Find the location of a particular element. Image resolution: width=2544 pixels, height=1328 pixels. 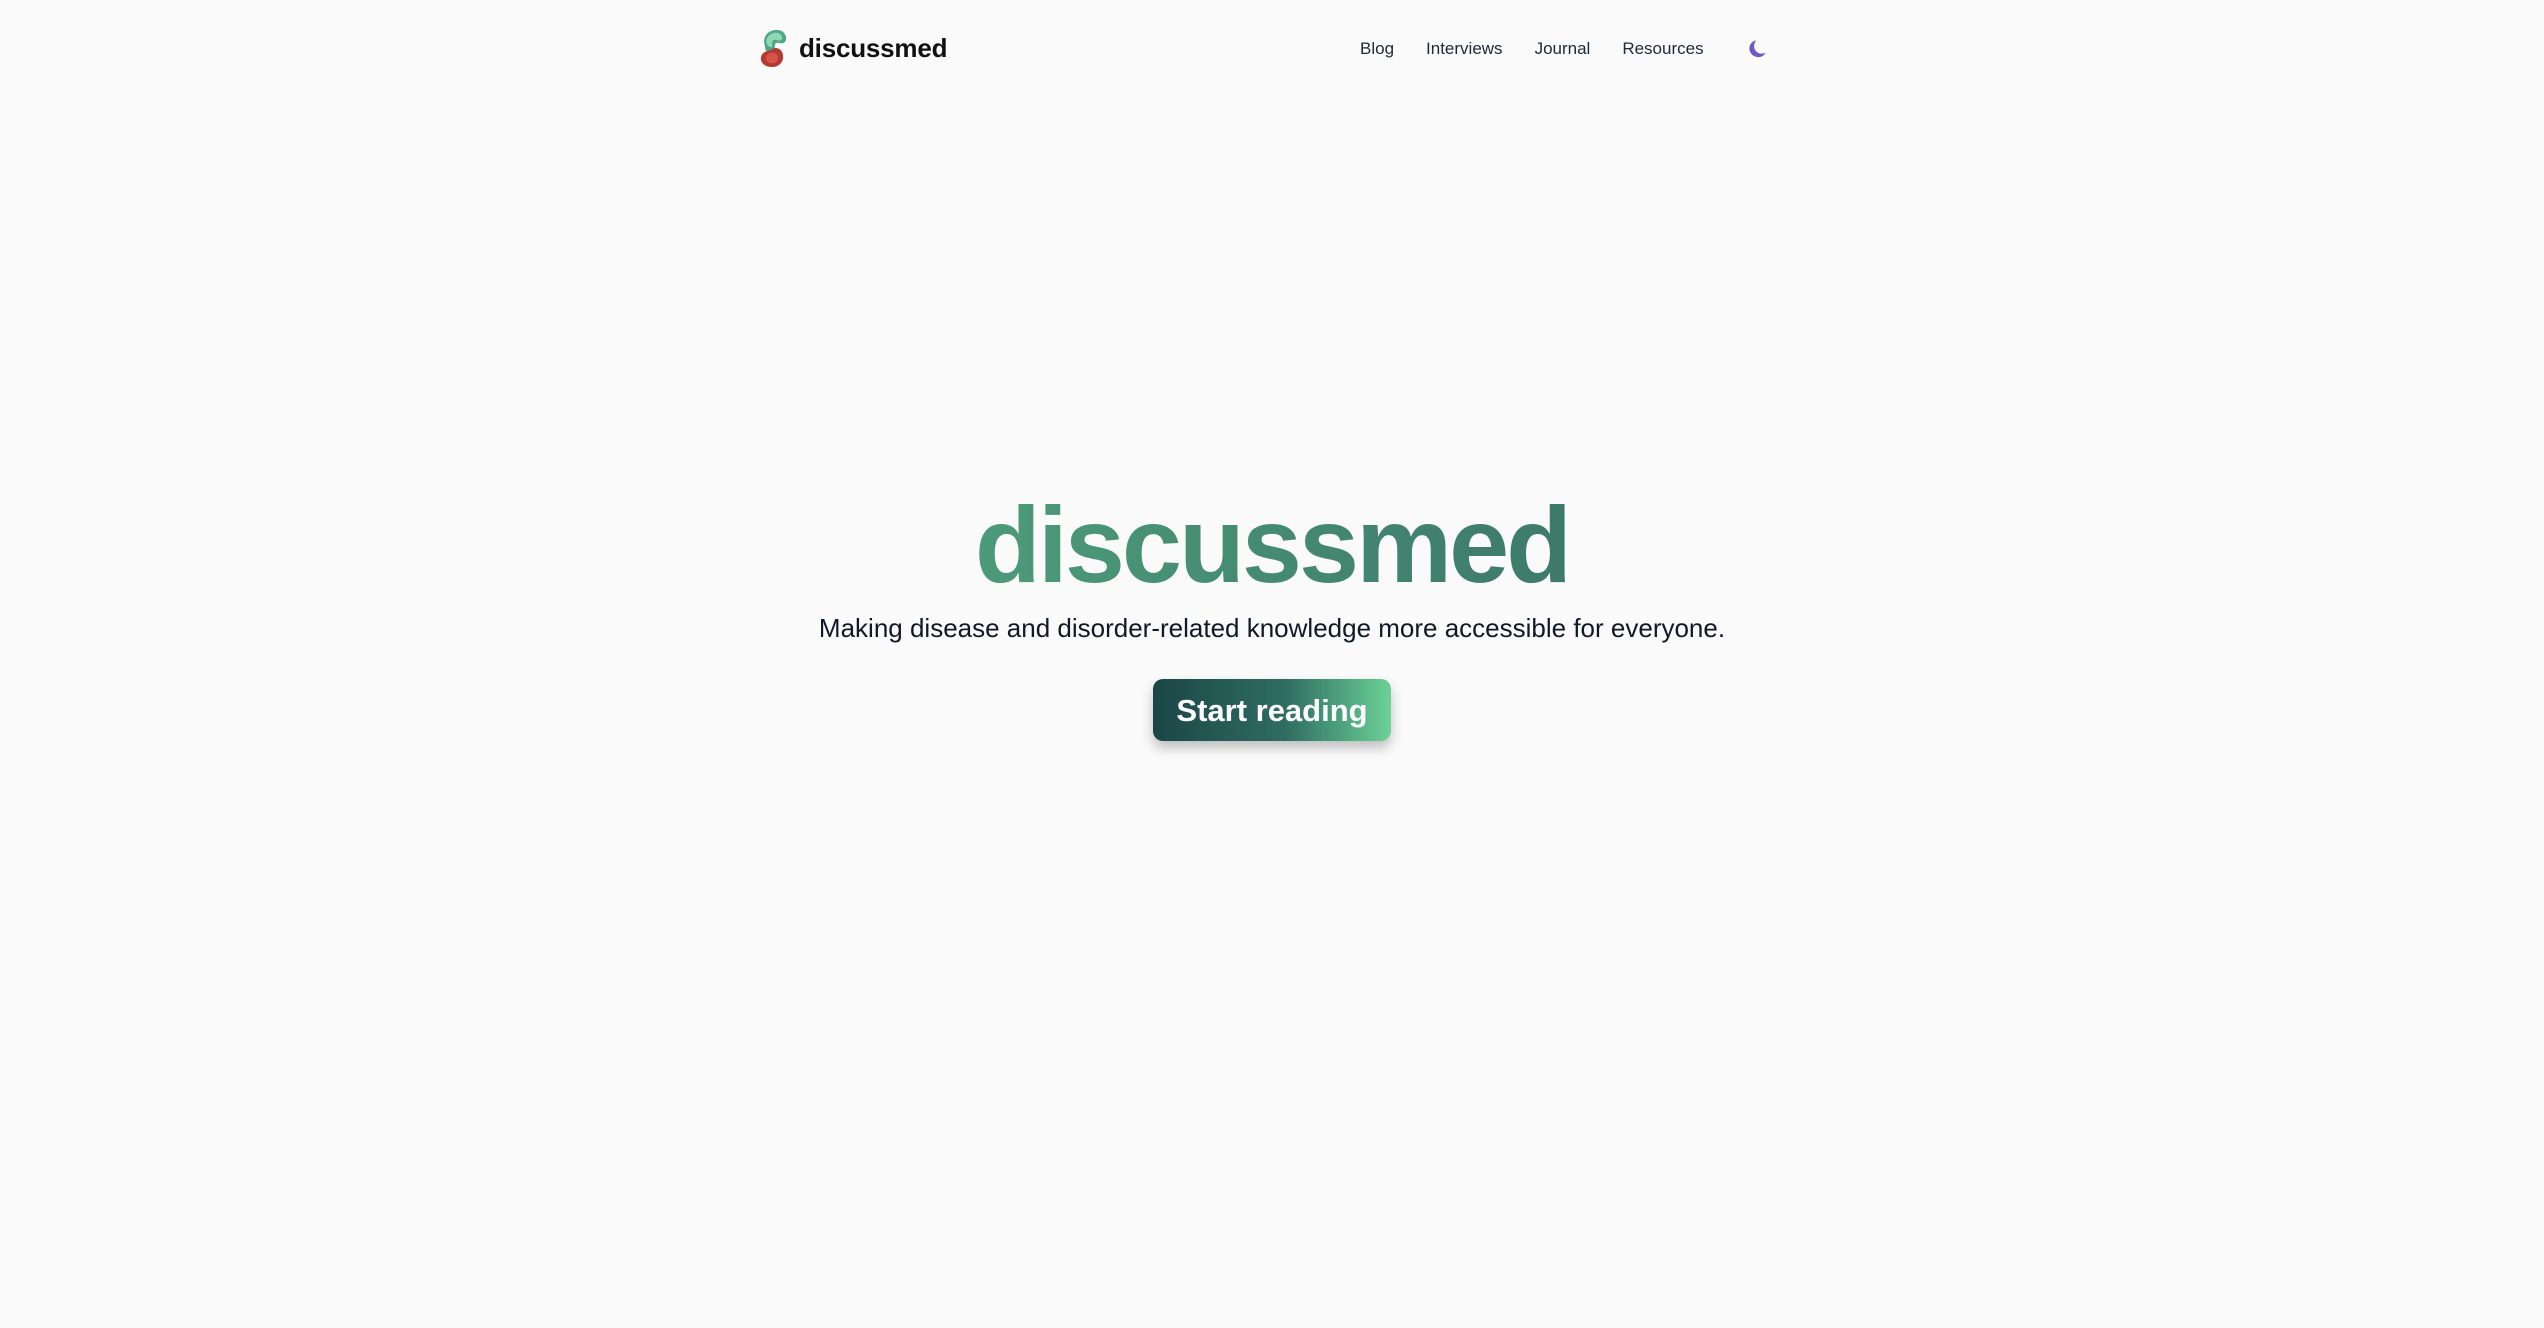

nav-blog-link: Blog is located at coordinates (1377, 49).